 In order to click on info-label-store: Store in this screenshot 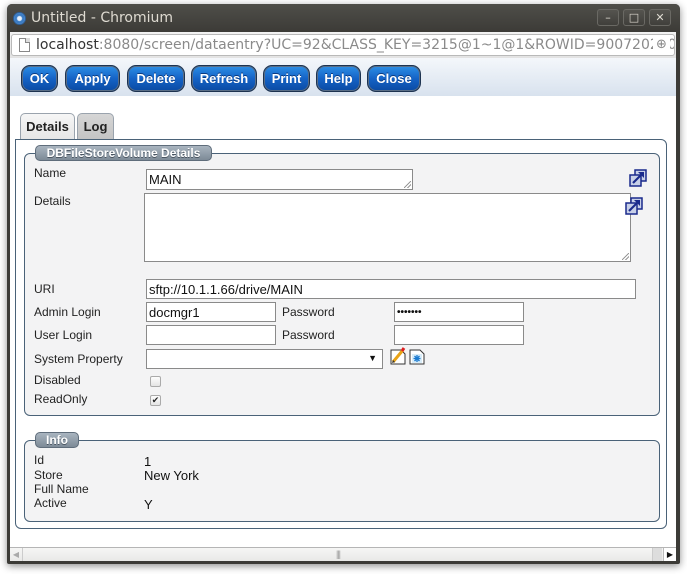, I will do `click(48, 475)`.